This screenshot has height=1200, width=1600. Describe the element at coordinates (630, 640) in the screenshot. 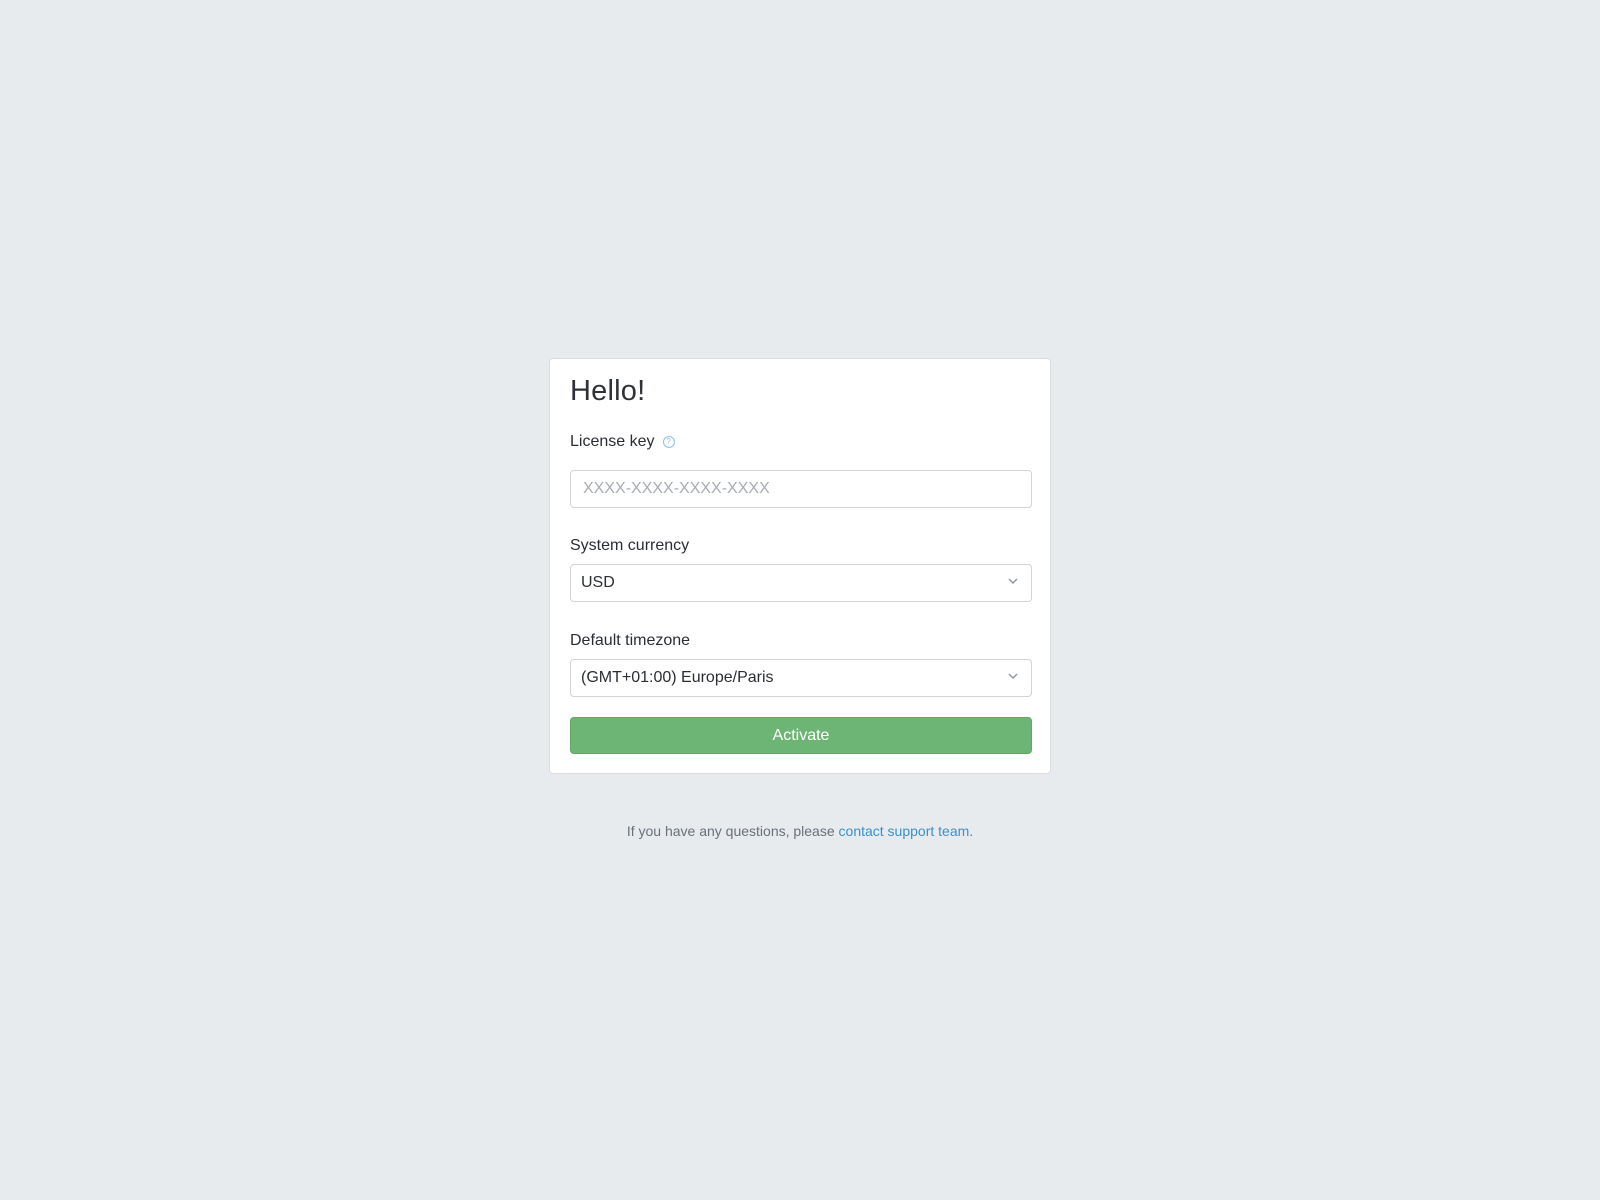

I see `default-timezone-label: Default timezone` at that location.